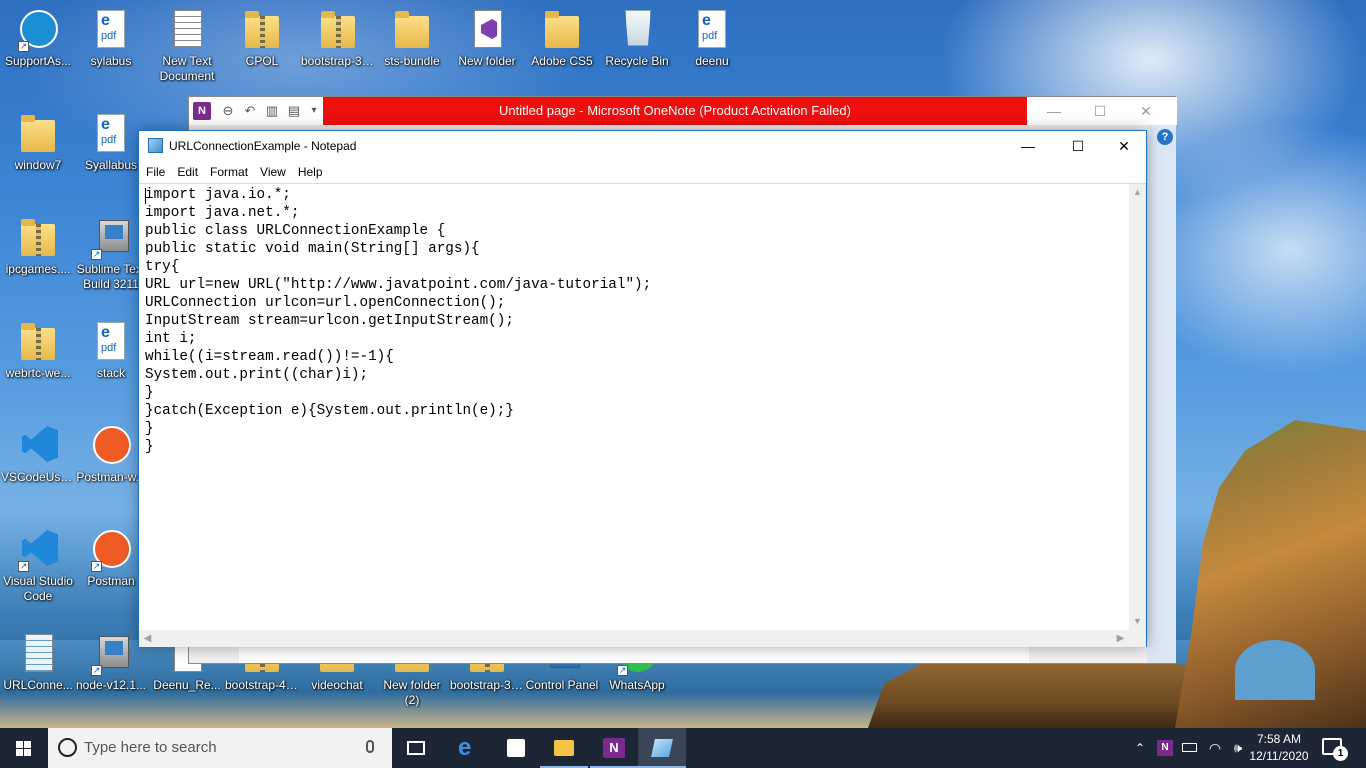 This screenshot has width=1366, height=768. What do you see at coordinates (642, 172) in the screenshot?
I see `menu-bar: File Edit Format View Help` at bounding box center [642, 172].